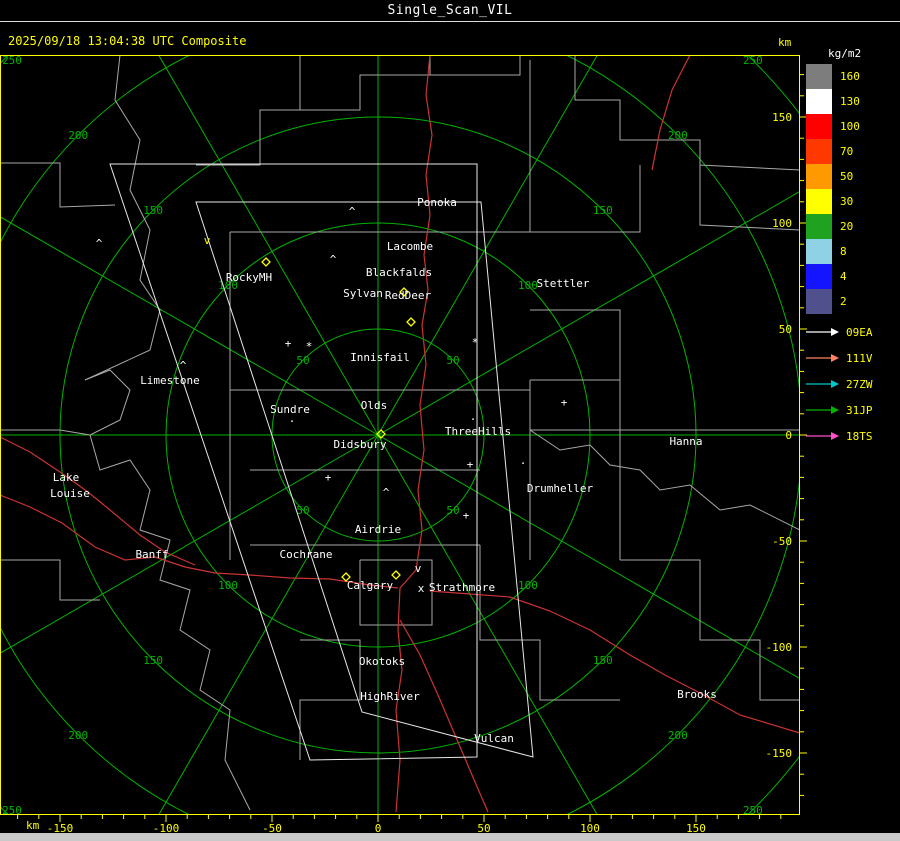 This screenshot has height=841, width=900. I want to click on radar-legend-entry: 111V, so click(839, 358).